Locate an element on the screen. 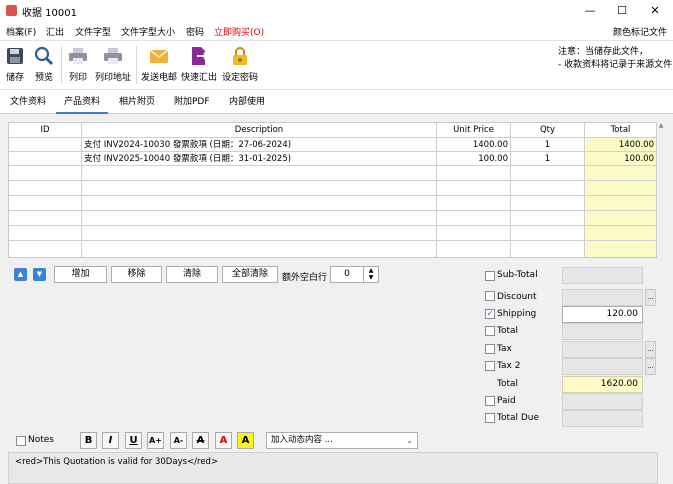 This screenshot has height=484, width=673. preview-button: 预览 is located at coordinates (44, 63).